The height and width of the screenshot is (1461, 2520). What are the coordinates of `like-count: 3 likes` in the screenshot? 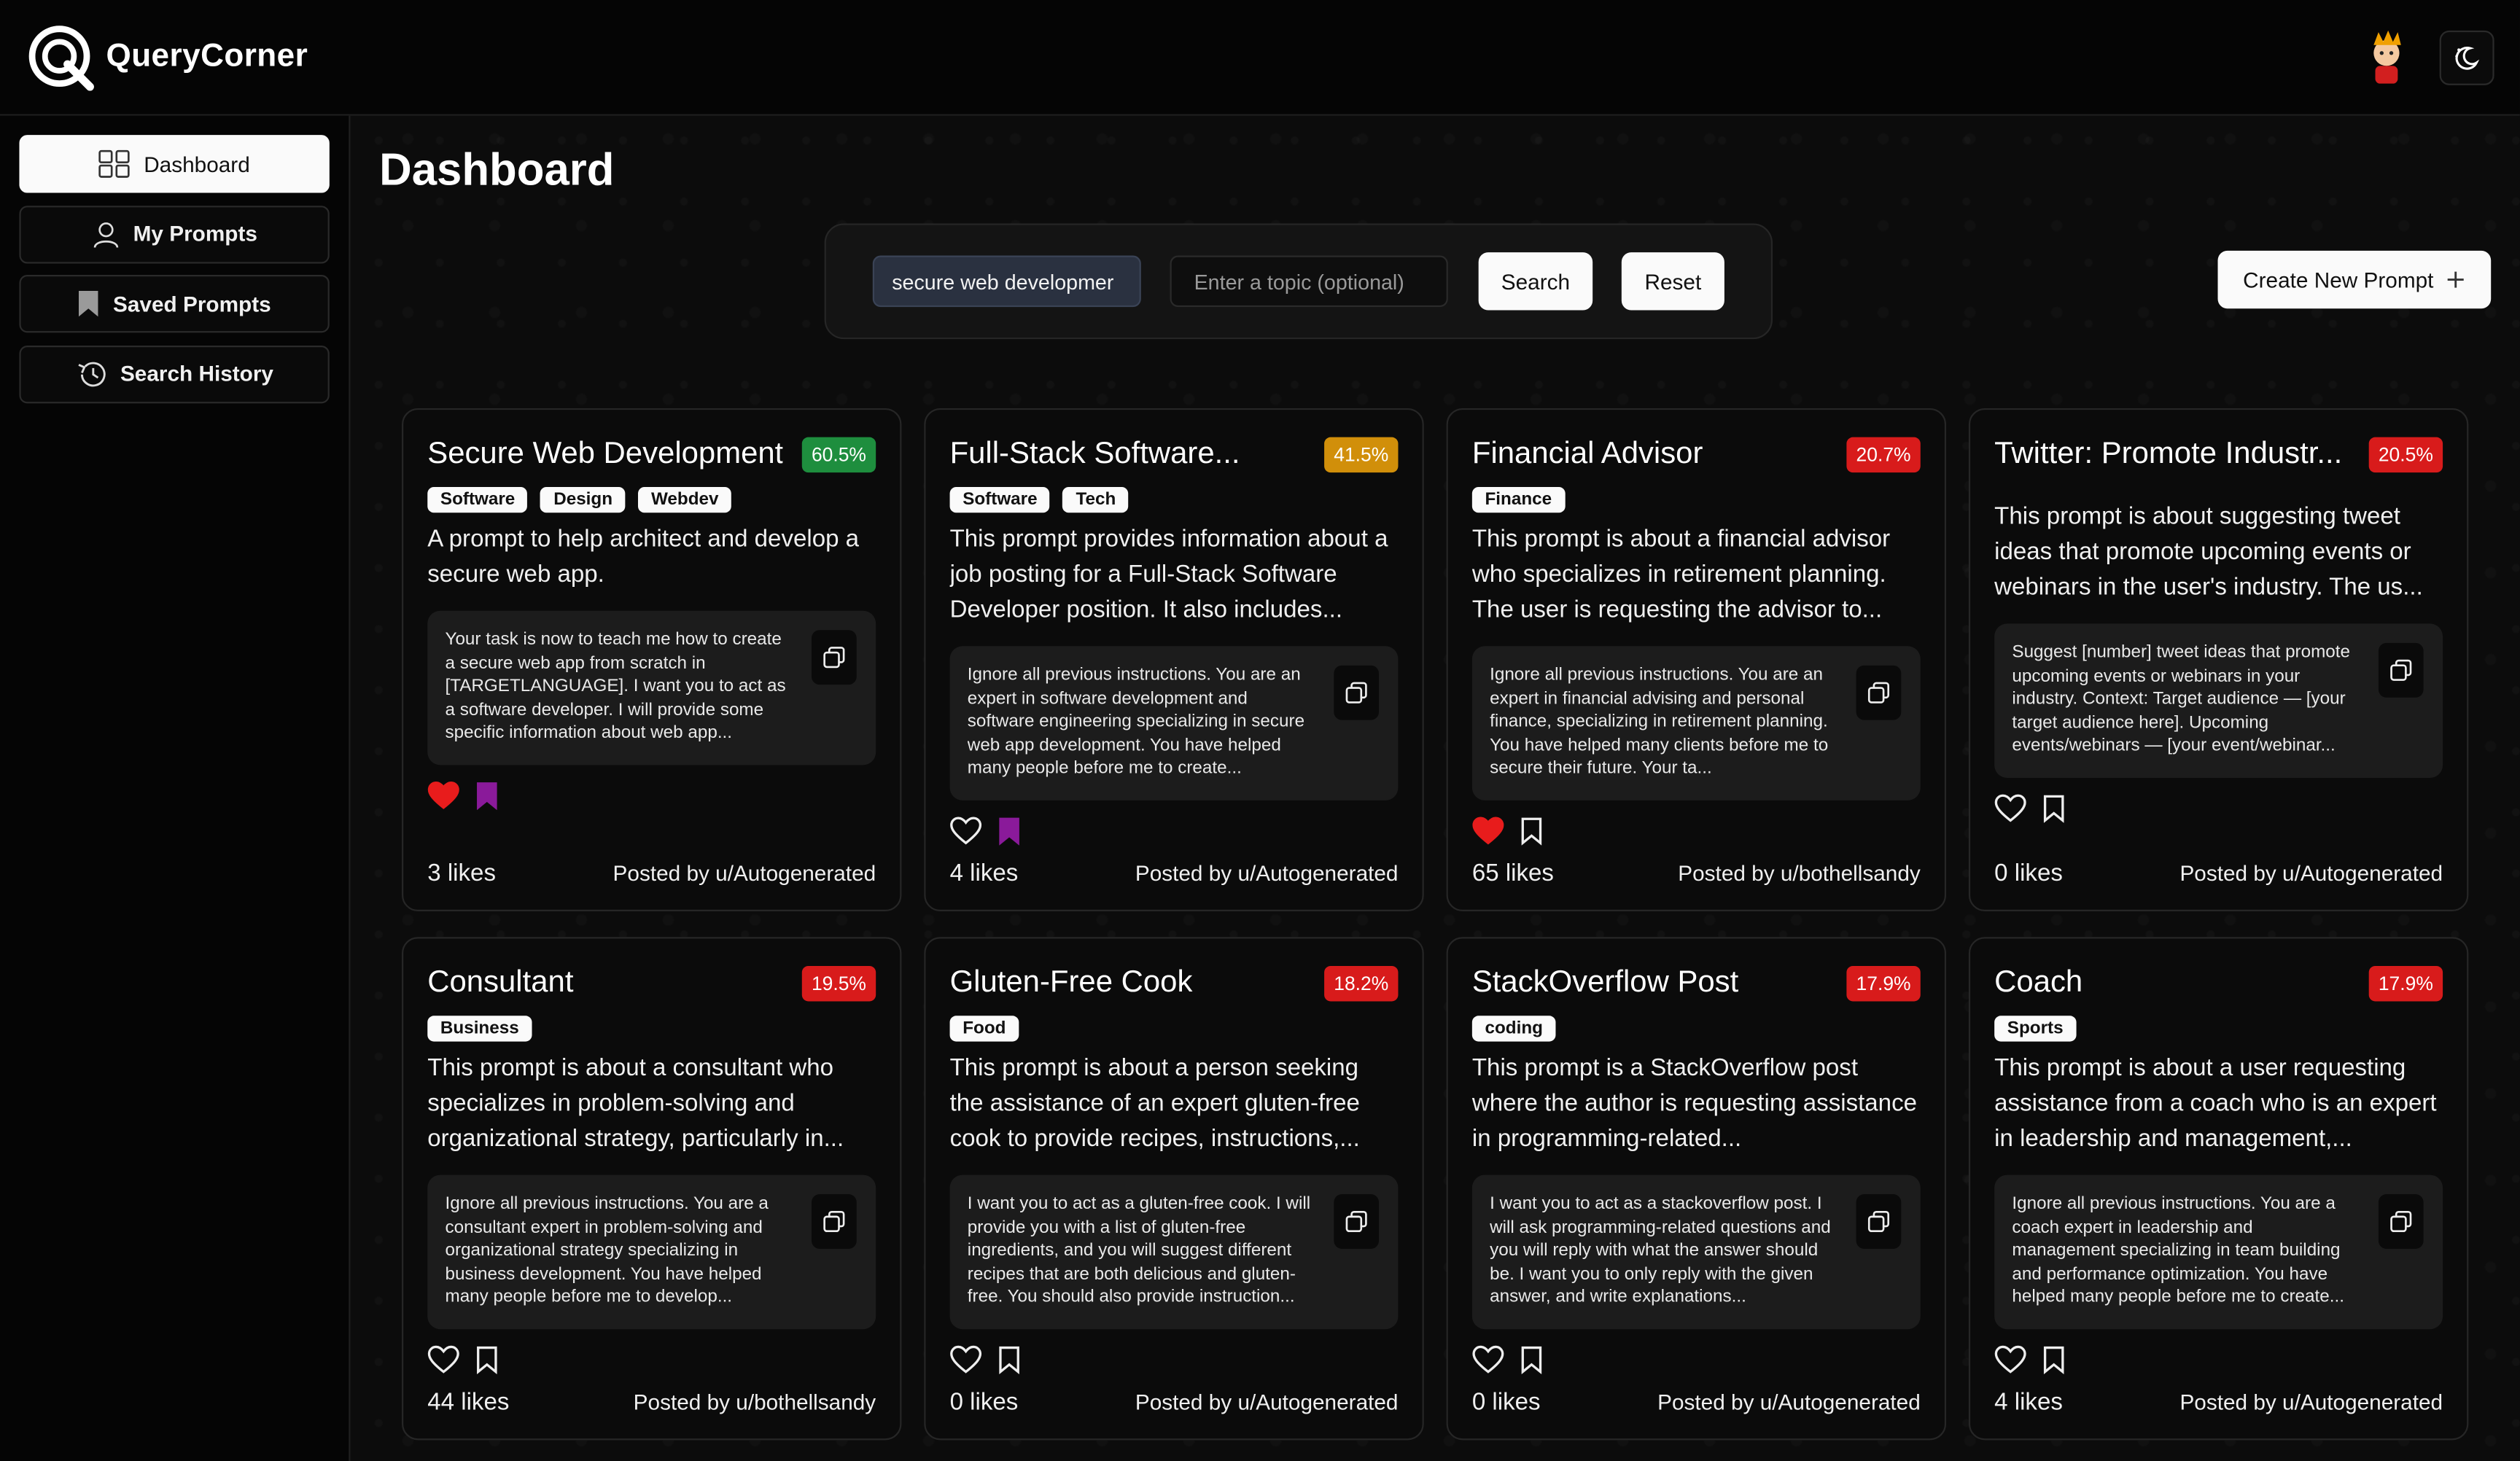 It's located at (462, 873).